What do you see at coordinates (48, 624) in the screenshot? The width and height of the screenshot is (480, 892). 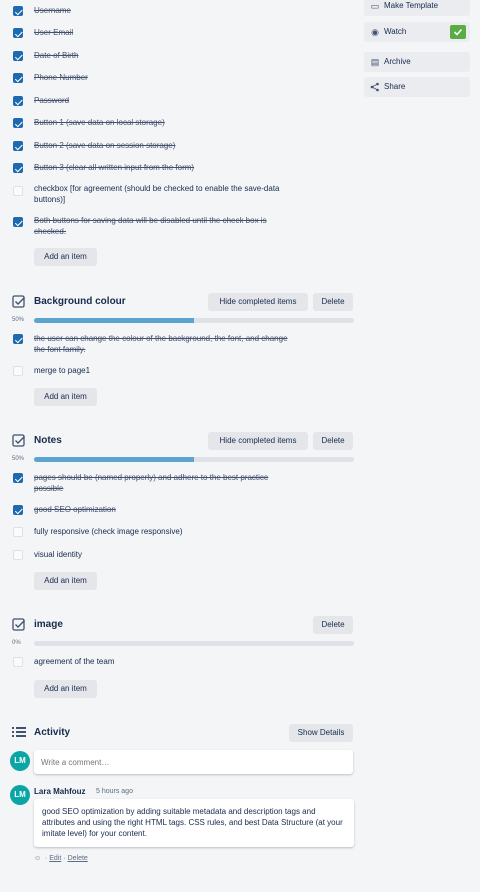 I see `checklist-title: image` at bounding box center [48, 624].